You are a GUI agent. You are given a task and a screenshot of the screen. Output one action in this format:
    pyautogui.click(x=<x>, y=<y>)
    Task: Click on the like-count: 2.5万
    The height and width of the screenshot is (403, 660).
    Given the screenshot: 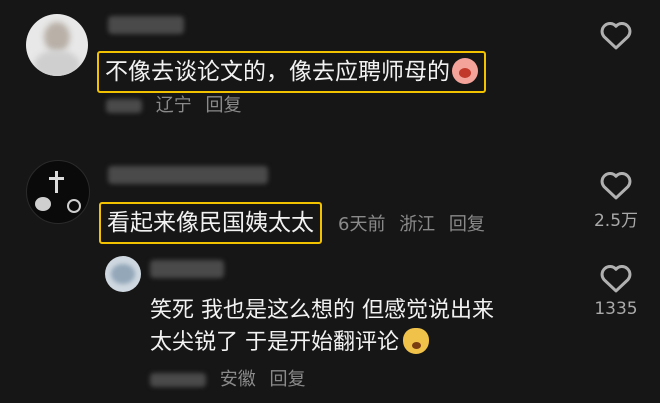 What is the action you would take?
    pyautogui.click(x=616, y=221)
    